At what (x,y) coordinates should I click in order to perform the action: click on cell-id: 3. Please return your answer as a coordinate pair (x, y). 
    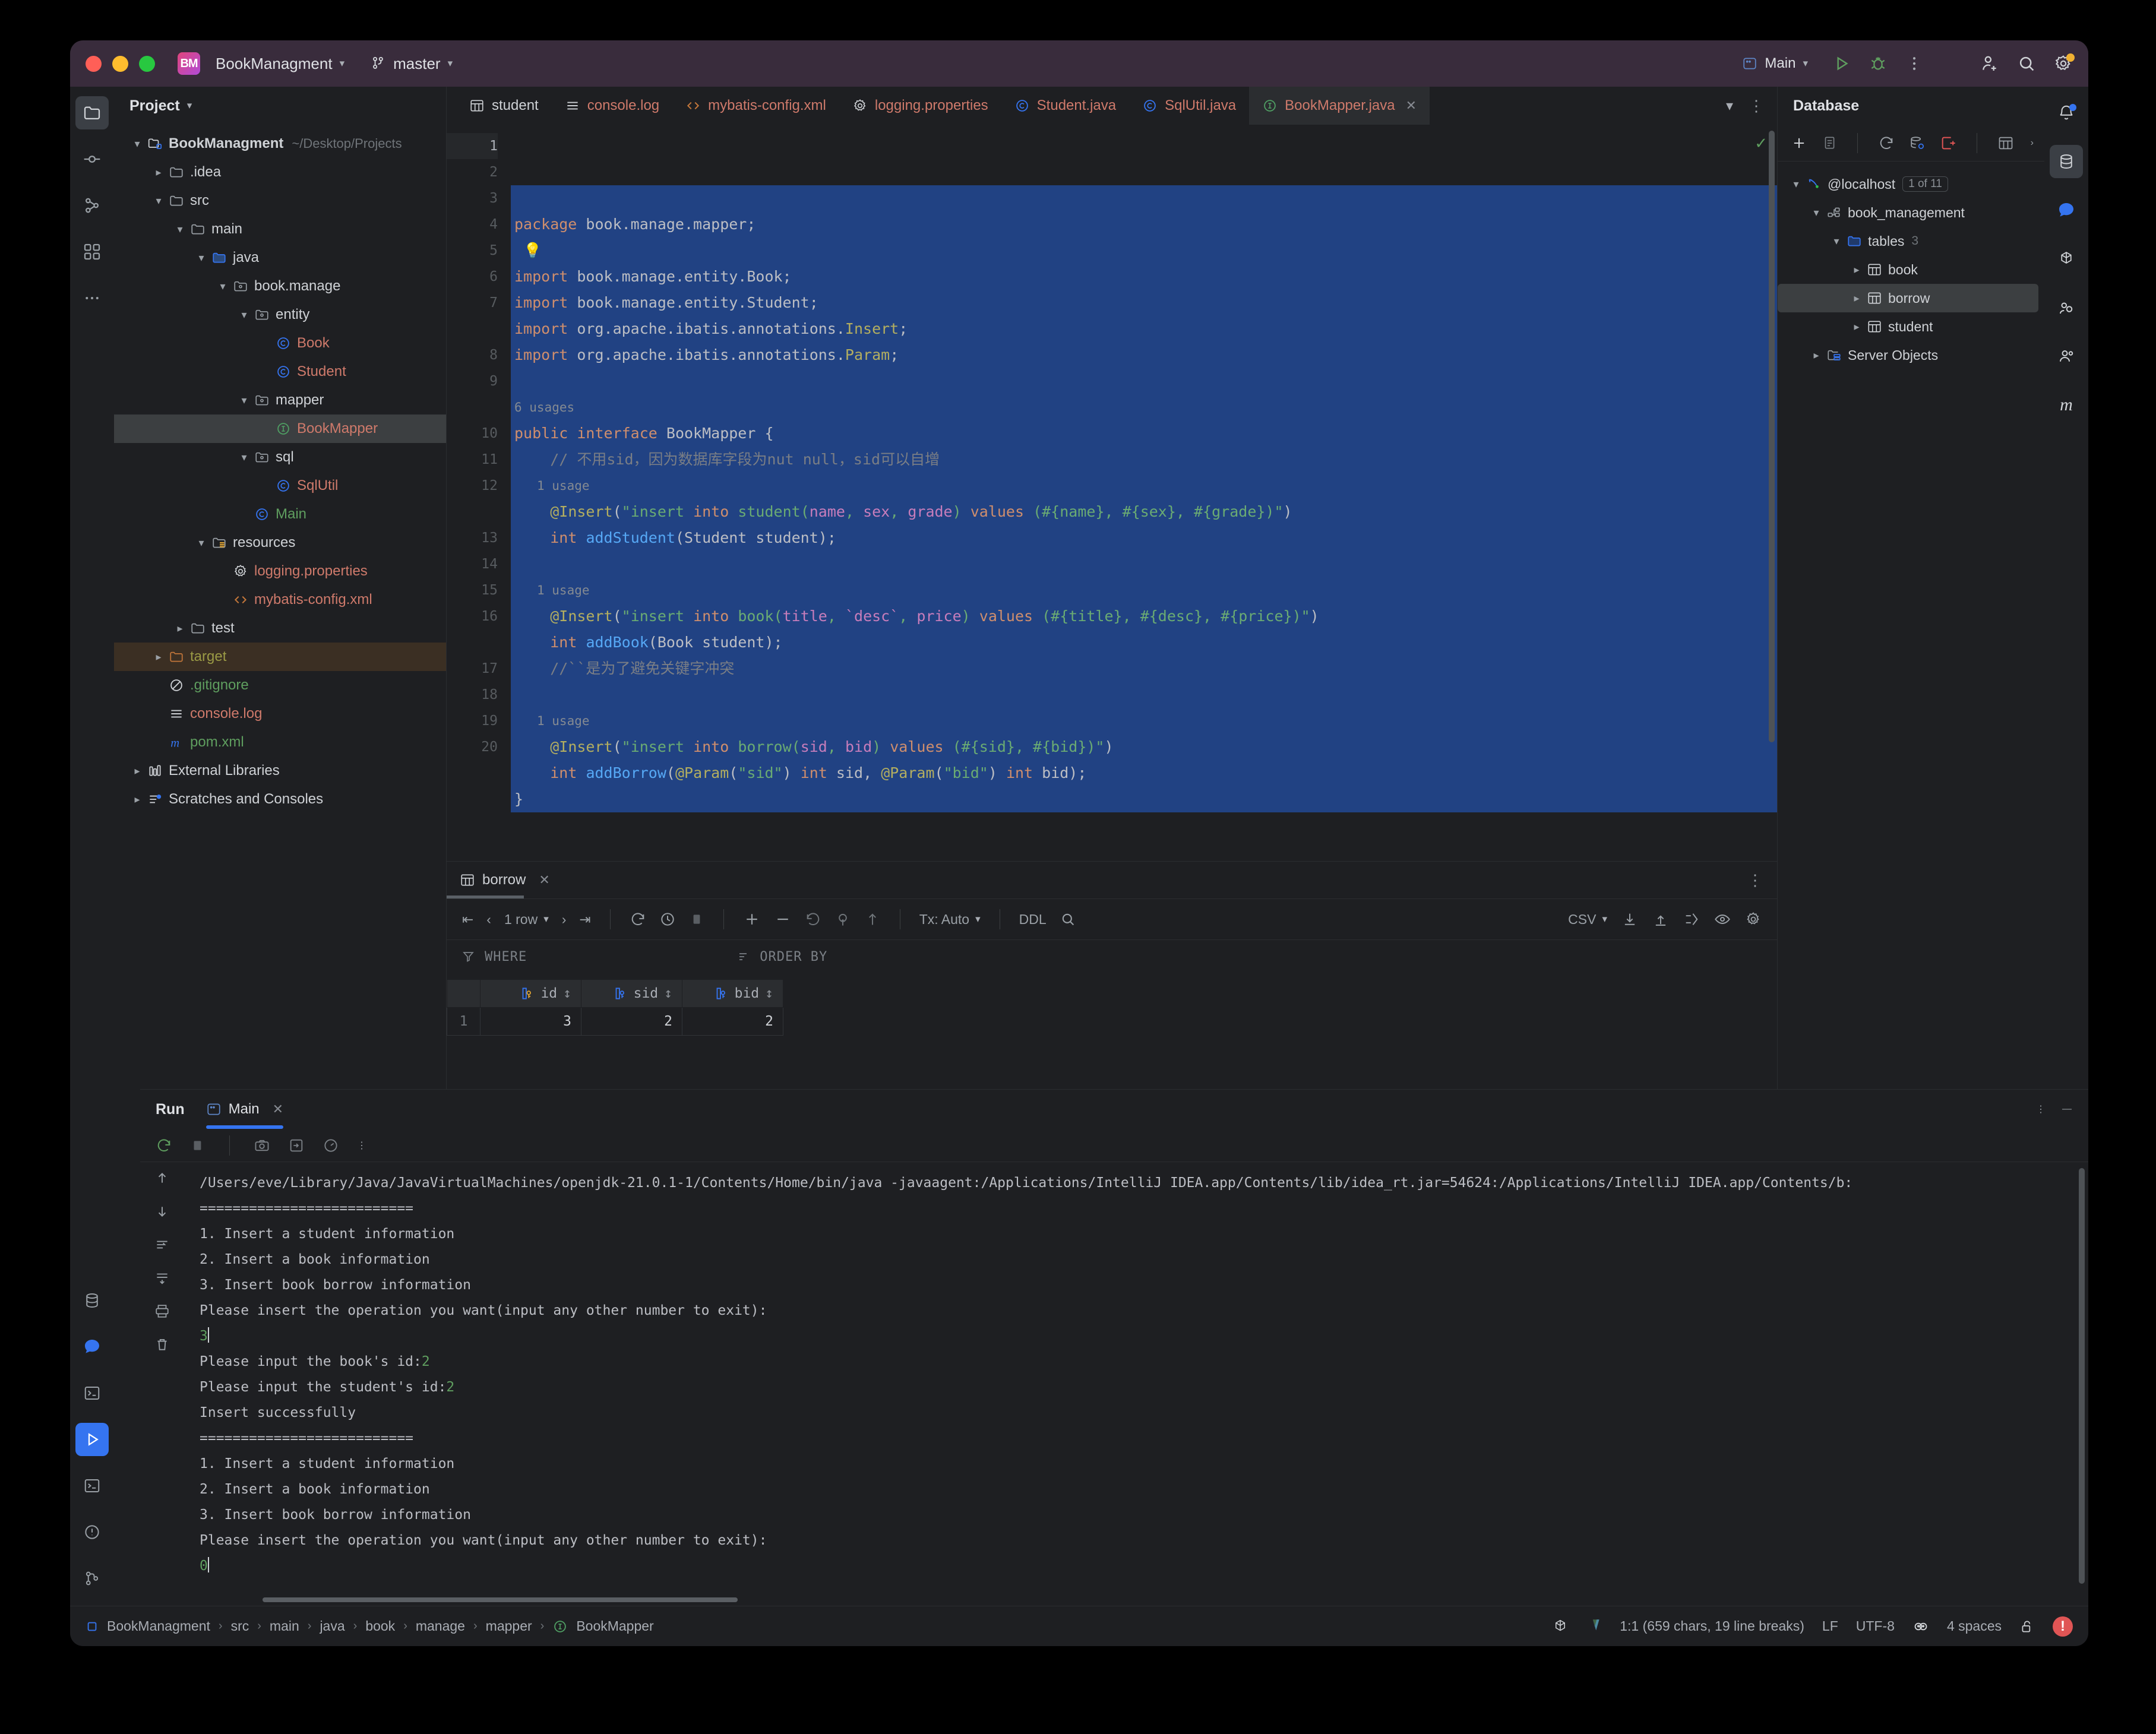
    Looking at the image, I should click on (530, 1021).